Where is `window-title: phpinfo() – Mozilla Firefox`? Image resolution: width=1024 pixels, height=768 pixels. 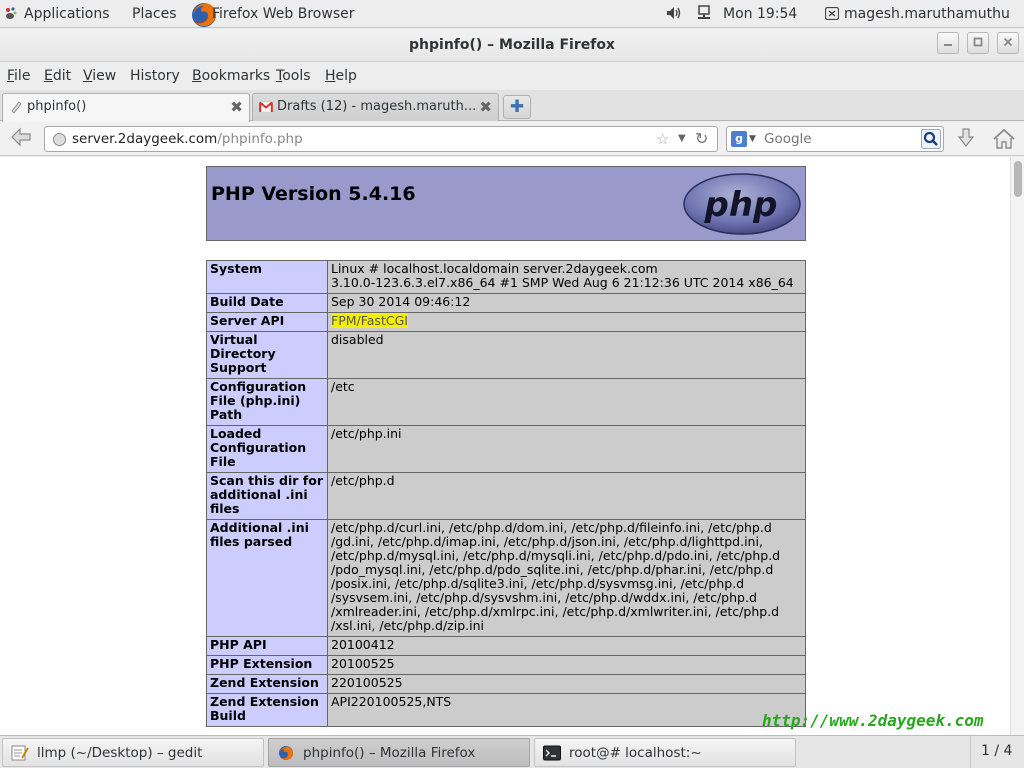 window-title: phpinfo() – Mozilla Firefox is located at coordinates (512, 45).